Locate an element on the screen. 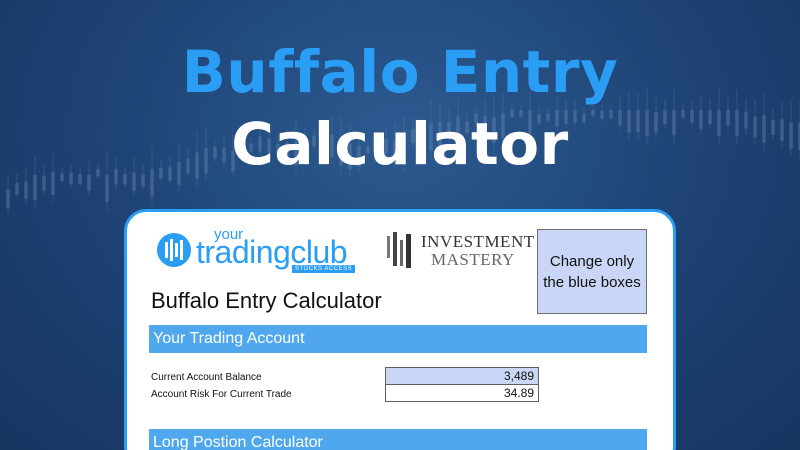  logo-stocks-access-text: STOCKS ACCESS is located at coordinates (324, 269).